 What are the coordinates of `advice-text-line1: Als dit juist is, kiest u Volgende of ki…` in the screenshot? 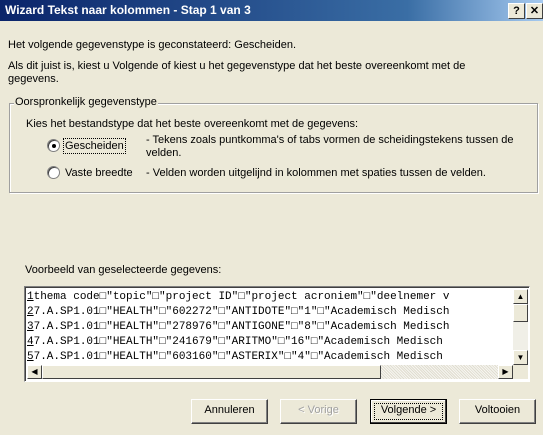 It's located at (237, 66).